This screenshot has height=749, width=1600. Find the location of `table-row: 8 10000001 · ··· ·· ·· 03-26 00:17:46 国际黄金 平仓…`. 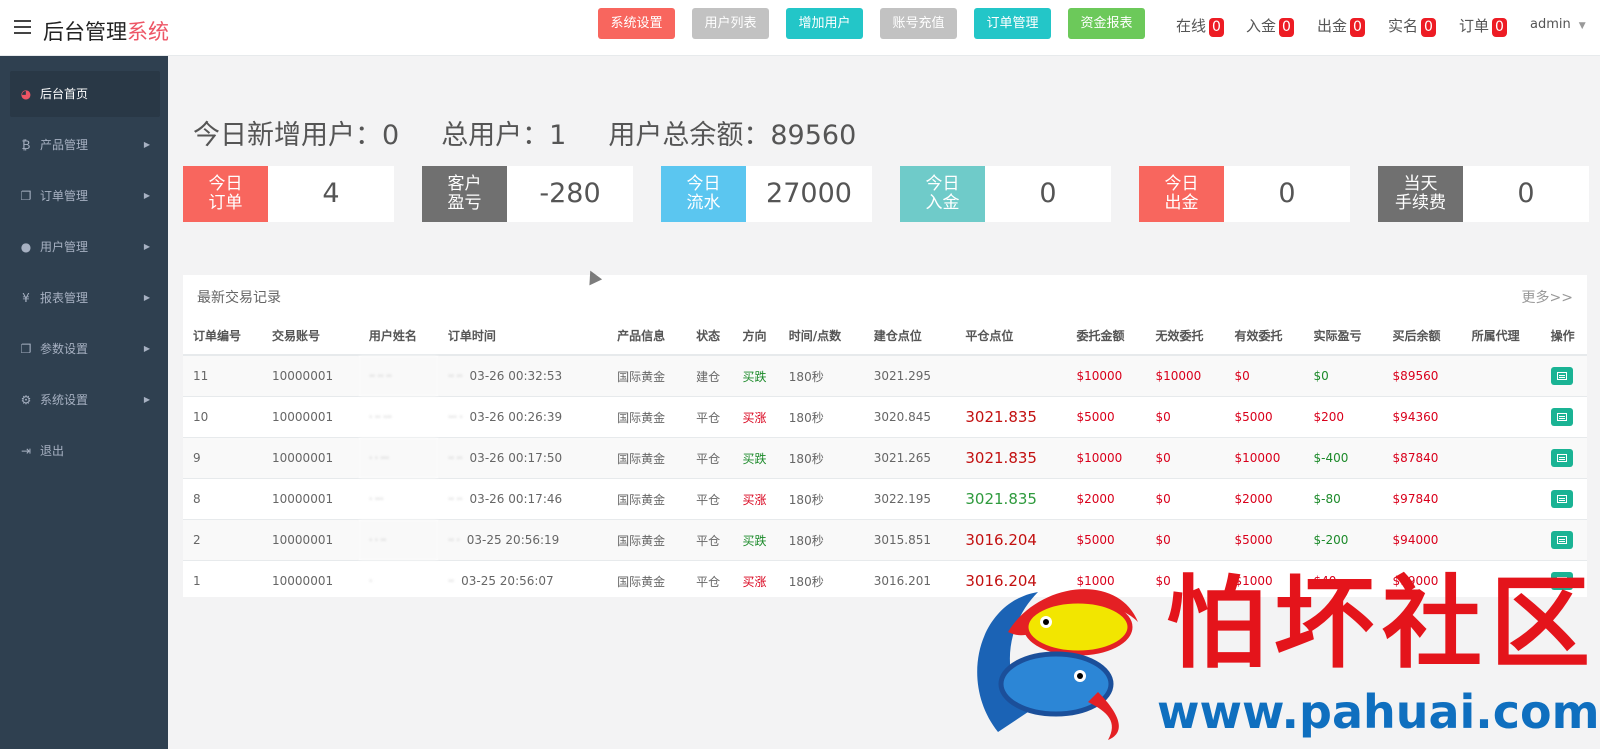

table-row: 8 10000001 · ··· ·· ·· 03-26 00:17:46 国际黄金 平仓… is located at coordinates (885, 499).